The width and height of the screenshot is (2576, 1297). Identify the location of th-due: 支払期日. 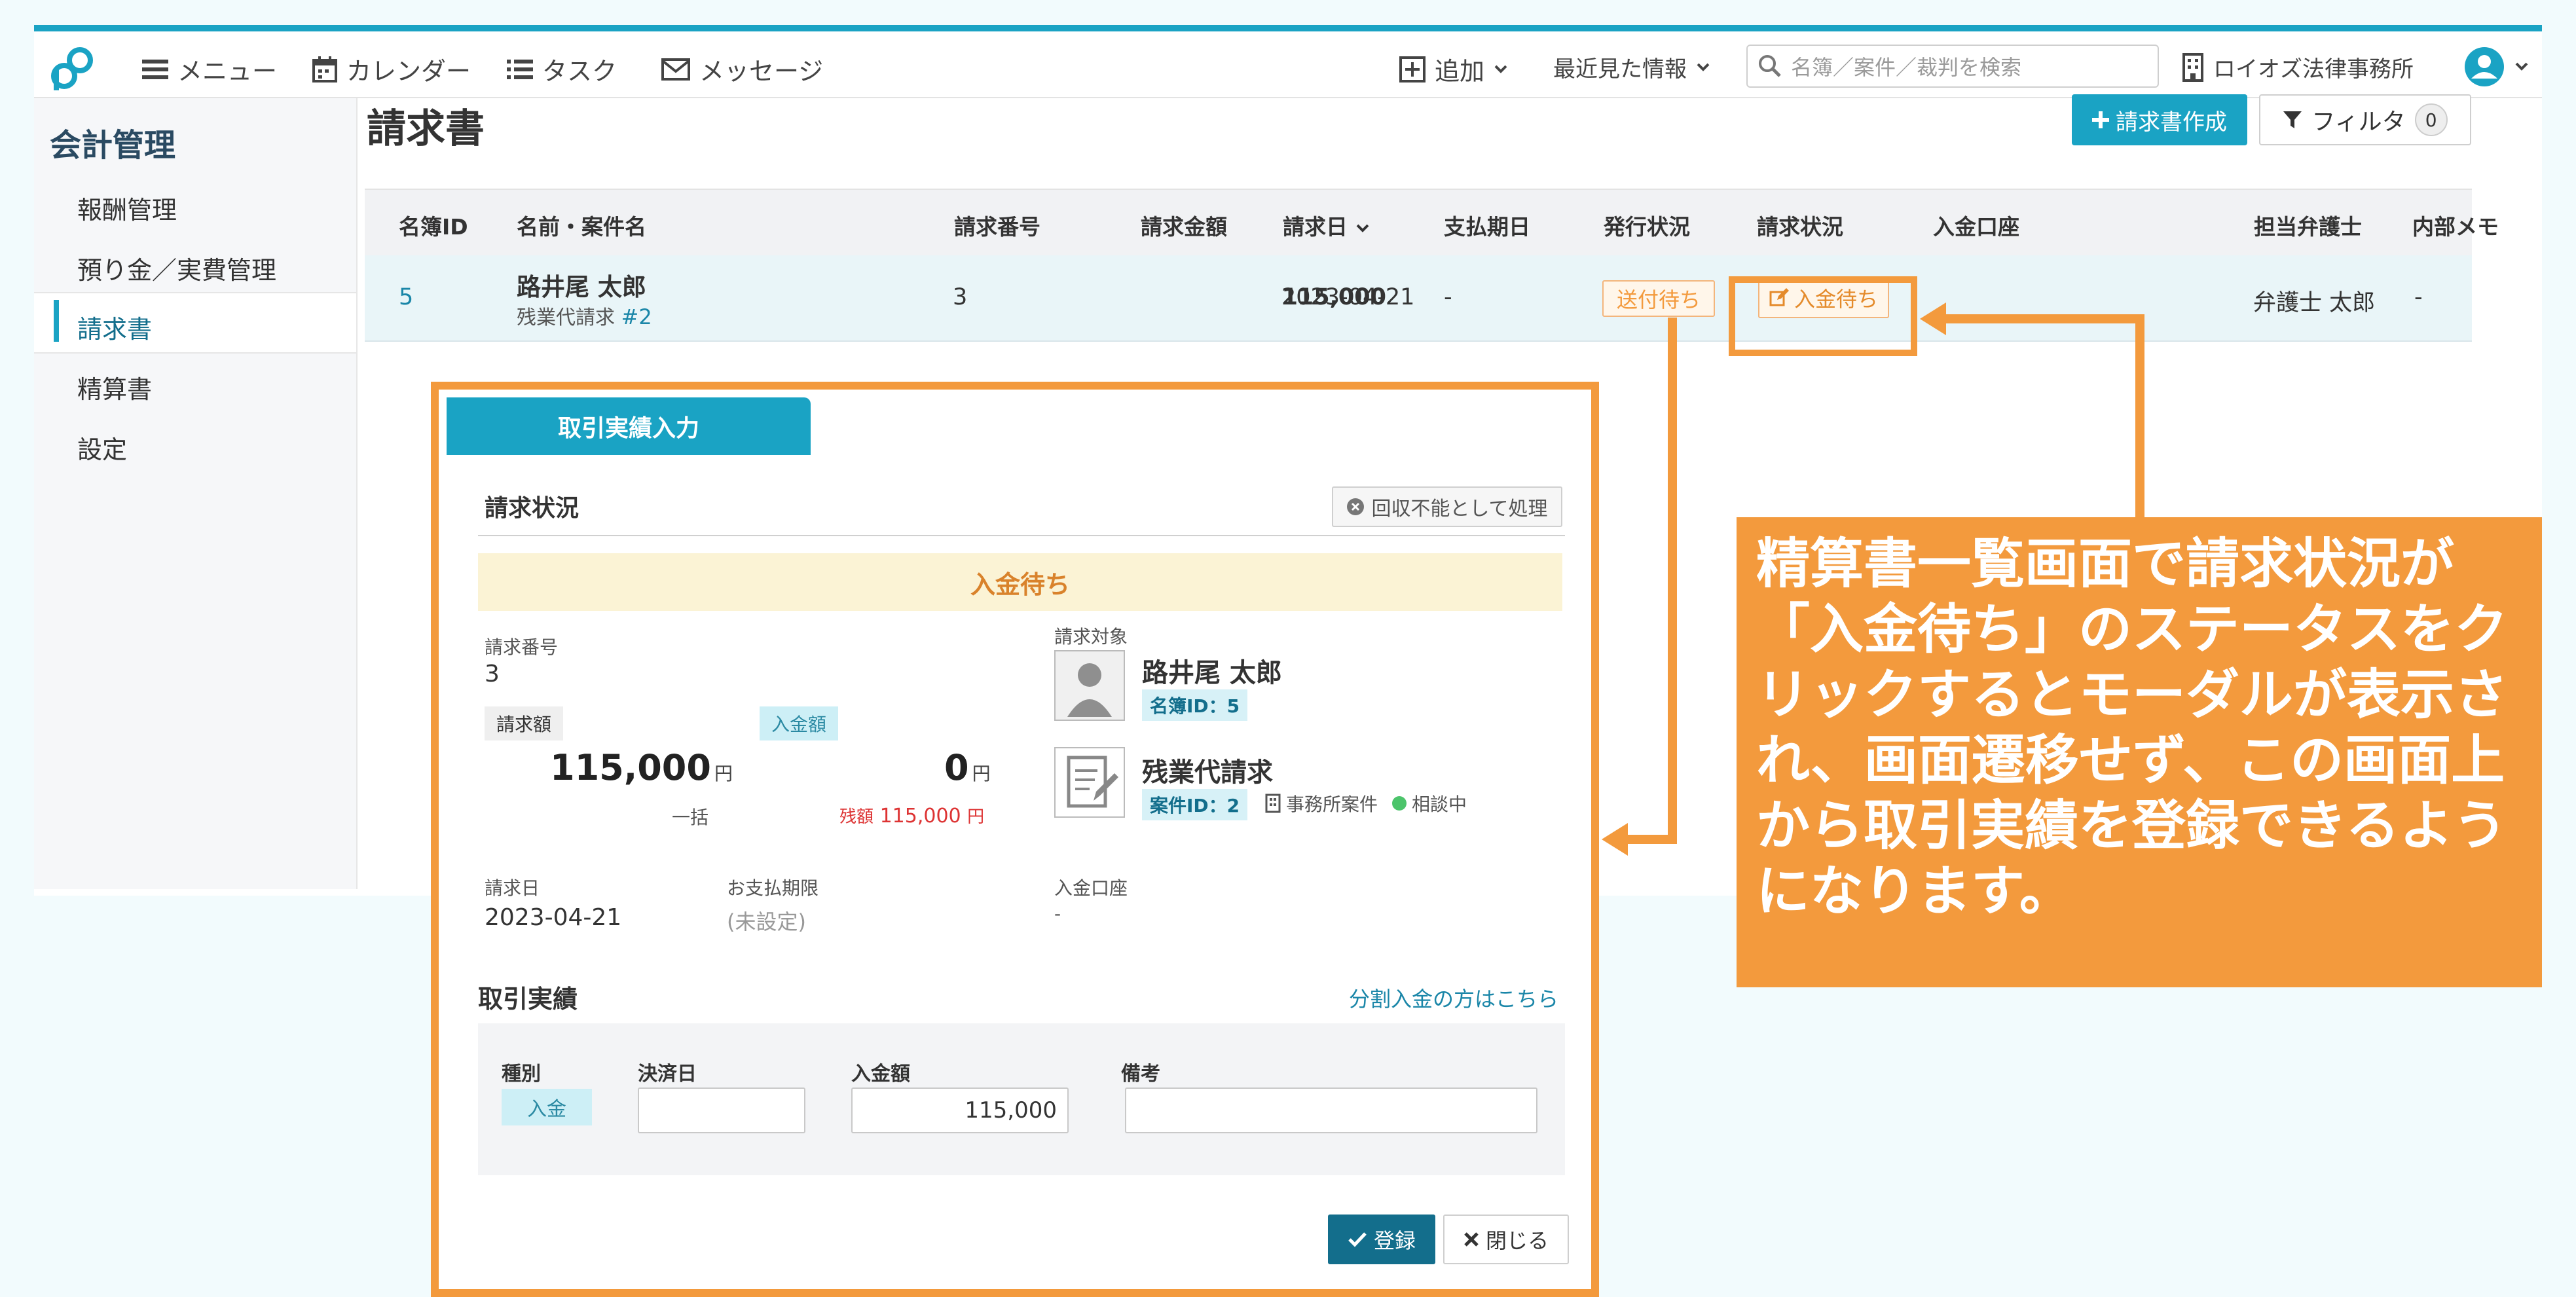
(1487, 225).